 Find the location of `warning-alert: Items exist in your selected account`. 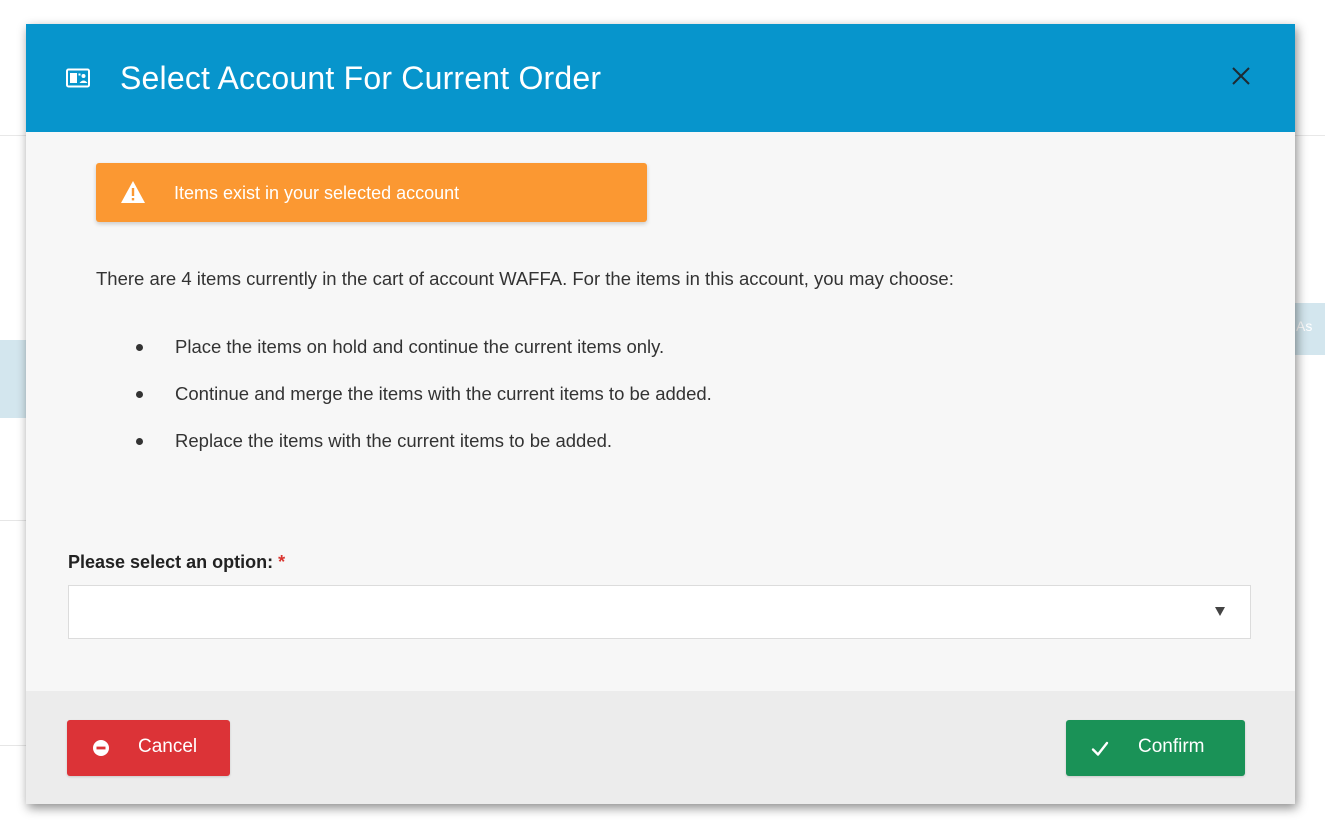

warning-alert: Items exist in your selected account is located at coordinates (371, 192).